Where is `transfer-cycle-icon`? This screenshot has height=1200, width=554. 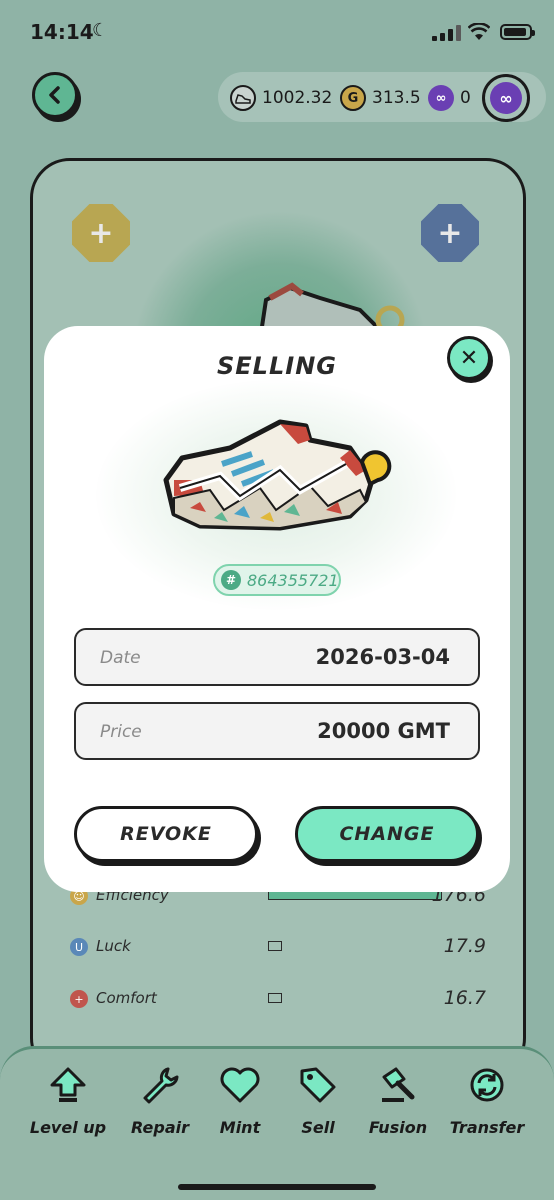 transfer-cycle-icon is located at coordinates (487, 1085).